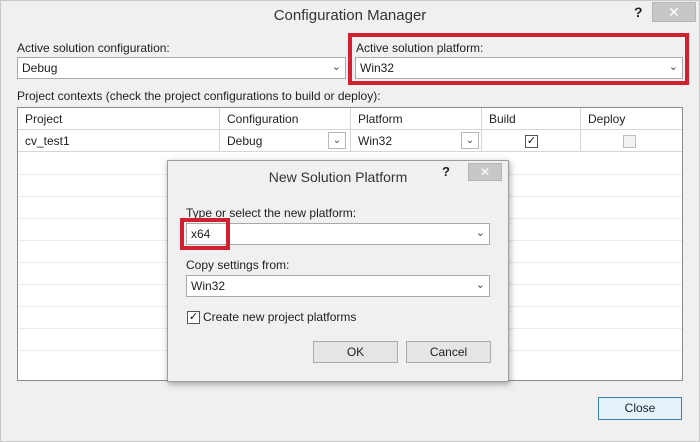  What do you see at coordinates (119, 141) in the screenshot?
I see `table-row: cv_test1` at bounding box center [119, 141].